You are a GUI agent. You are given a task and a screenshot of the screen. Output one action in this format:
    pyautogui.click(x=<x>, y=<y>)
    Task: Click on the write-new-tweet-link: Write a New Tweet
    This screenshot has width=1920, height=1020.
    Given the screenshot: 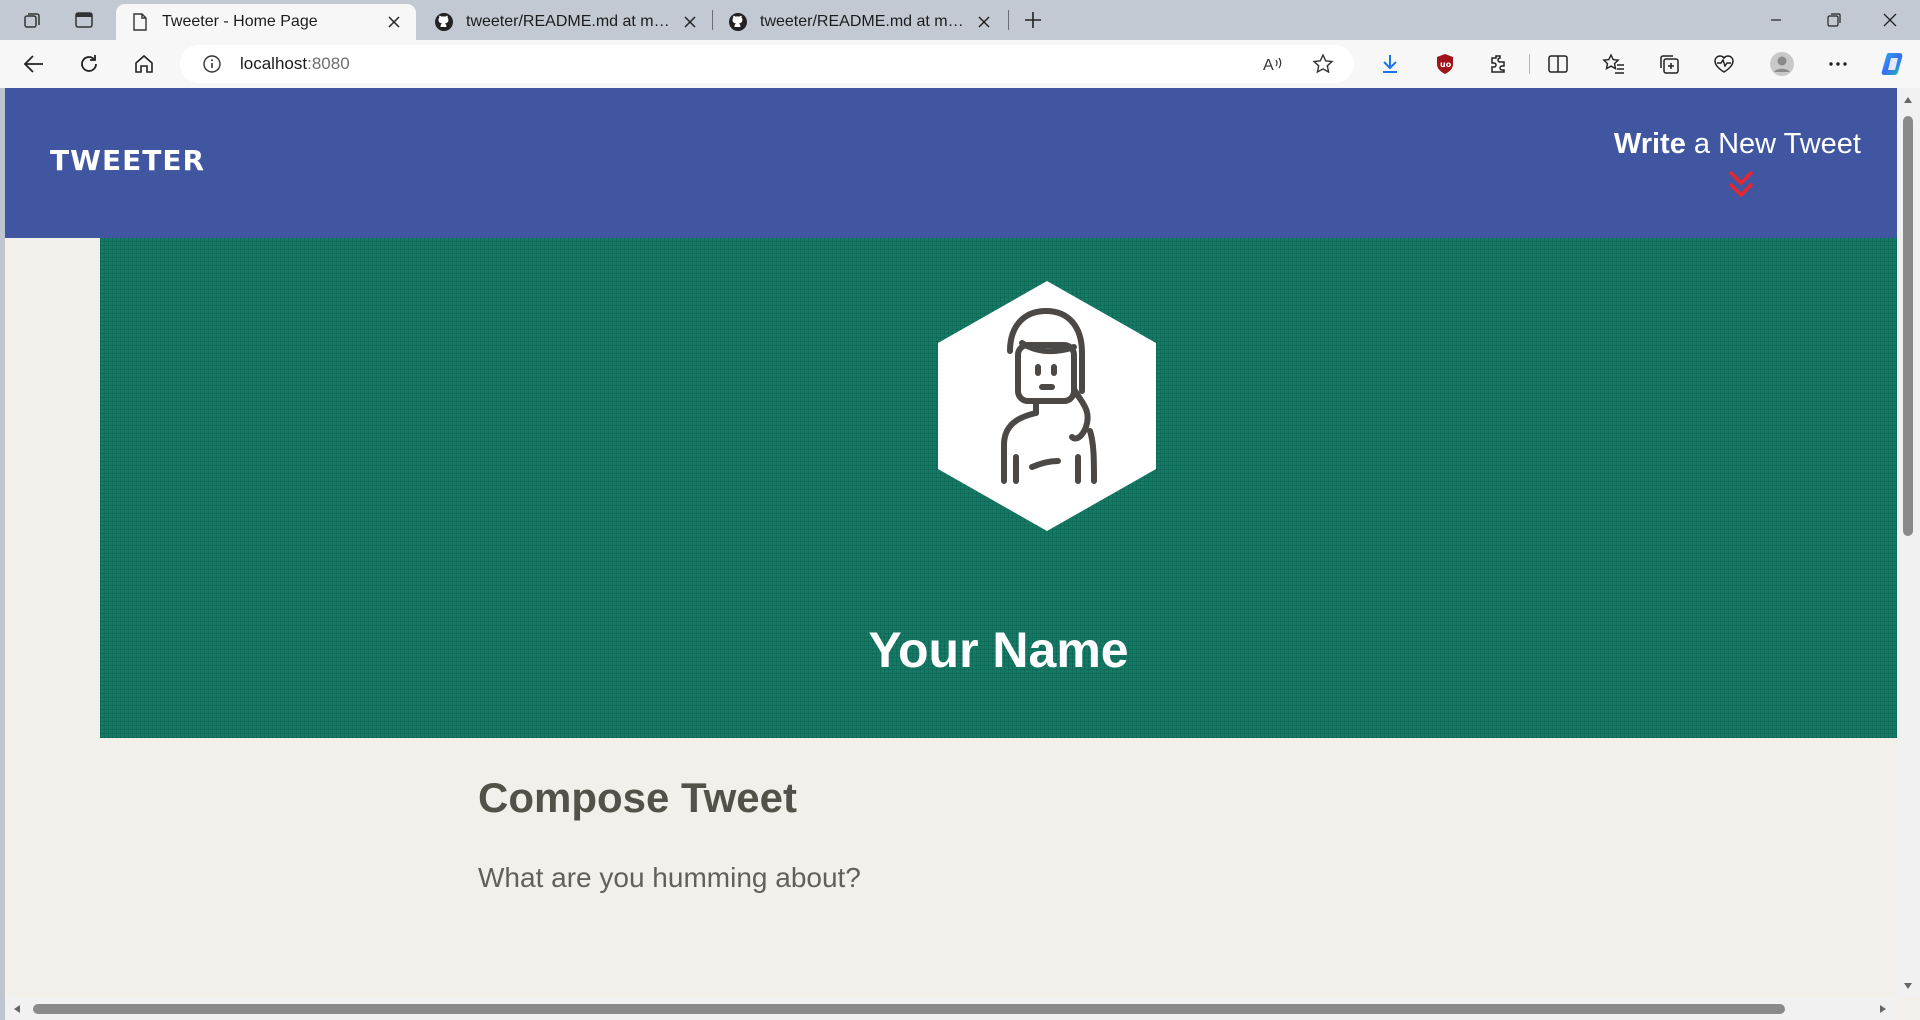 What is the action you would take?
    pyautogui.click(x=1737, y=144)
    